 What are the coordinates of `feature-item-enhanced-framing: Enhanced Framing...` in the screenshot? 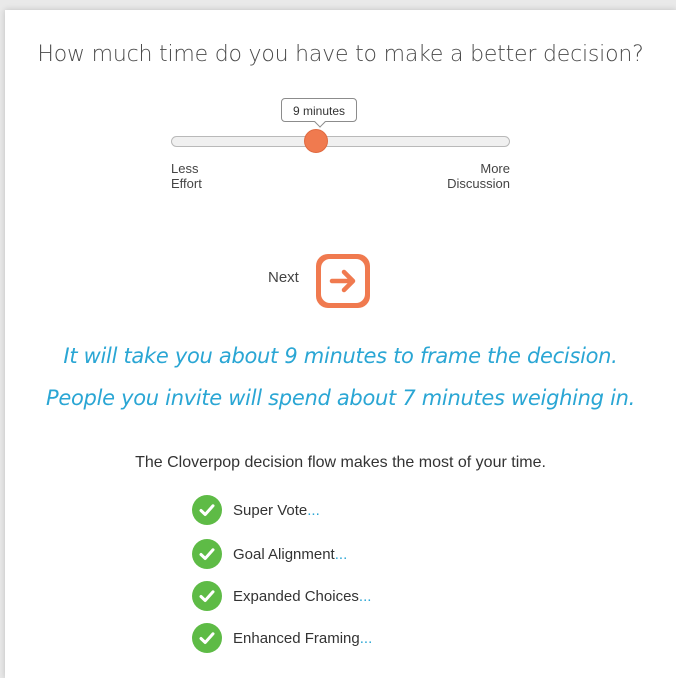 It's located at (282, 638).